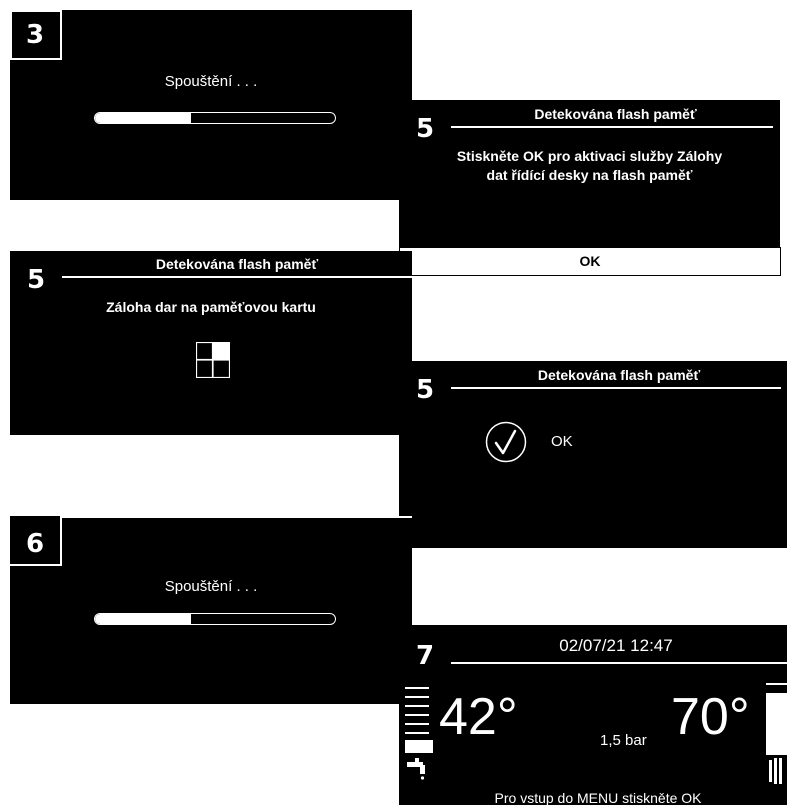 This screenshot has width=787, height=805. I want to click on dialog-message-line2: dat řídící desky na flash paměť, so click(589, 175).